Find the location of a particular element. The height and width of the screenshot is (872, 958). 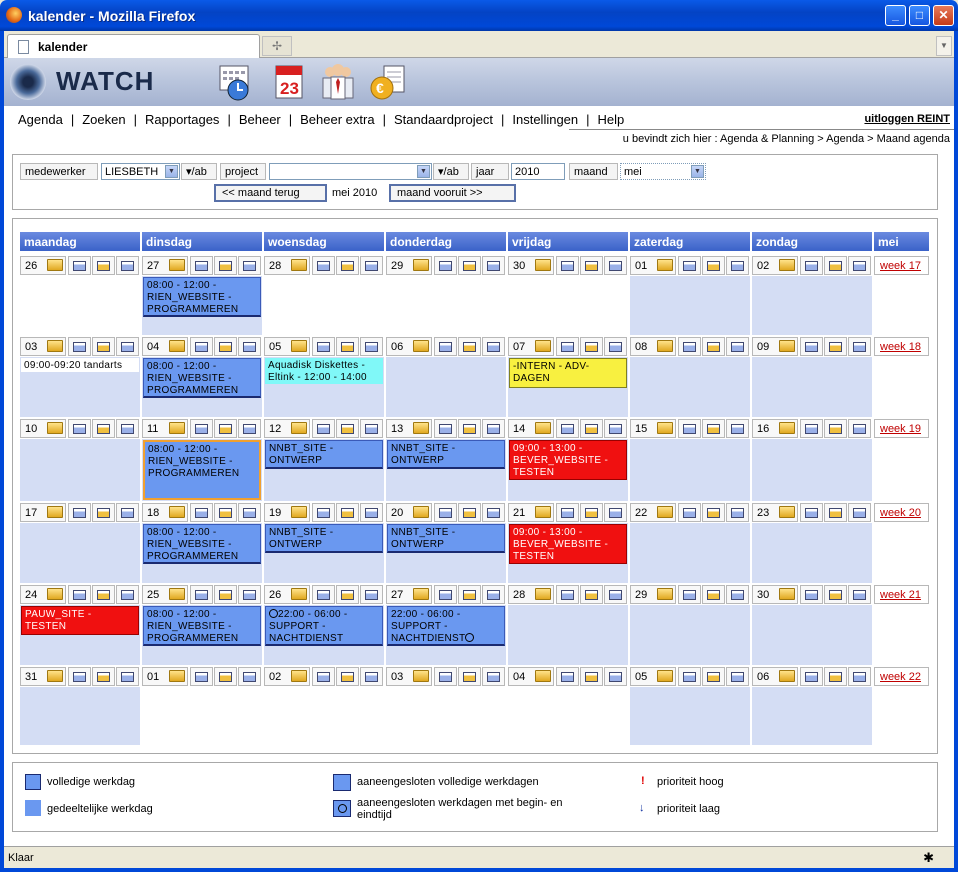

day-number: 19 is located at coordinates (287, 512).